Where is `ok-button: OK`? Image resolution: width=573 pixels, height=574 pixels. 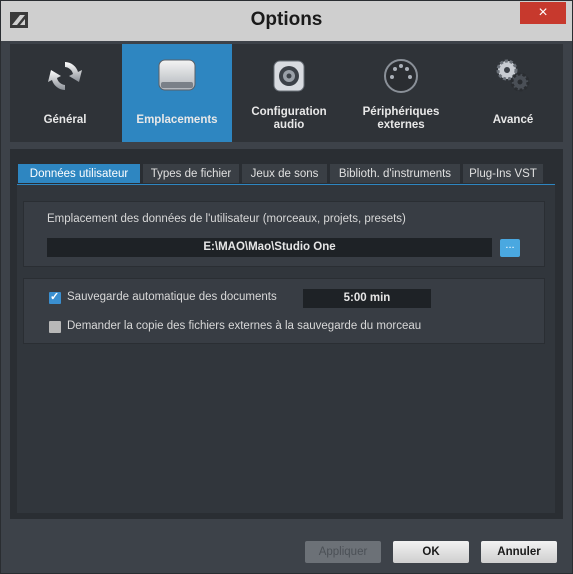
ok-button: OK is located at coordinates (431, 552).